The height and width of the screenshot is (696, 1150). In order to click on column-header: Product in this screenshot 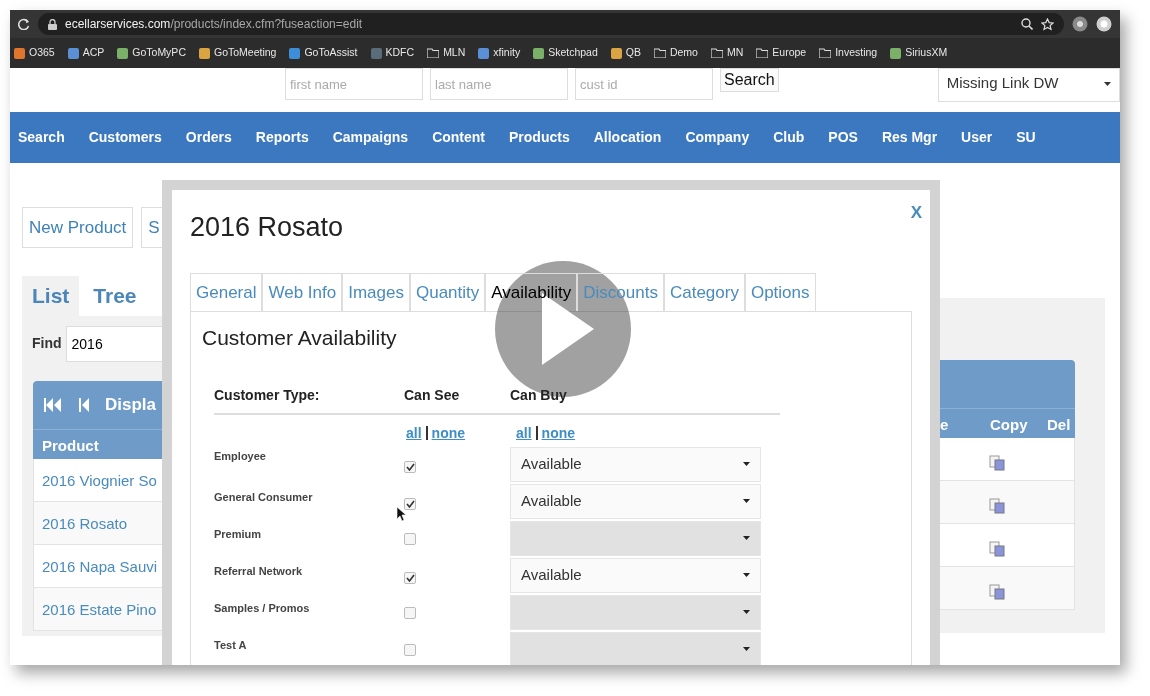, I will do `click(70, 445)`.